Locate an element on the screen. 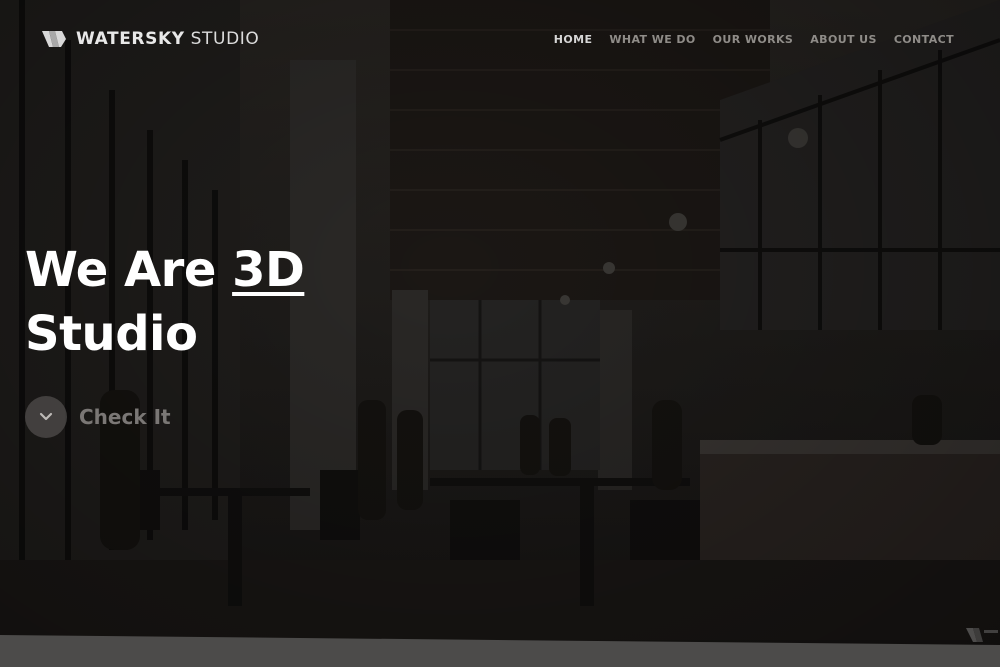 The width and height of the screenshot is (1000, 667). nav-our-works: OUR WORKS is located at coordinates (753, 39).